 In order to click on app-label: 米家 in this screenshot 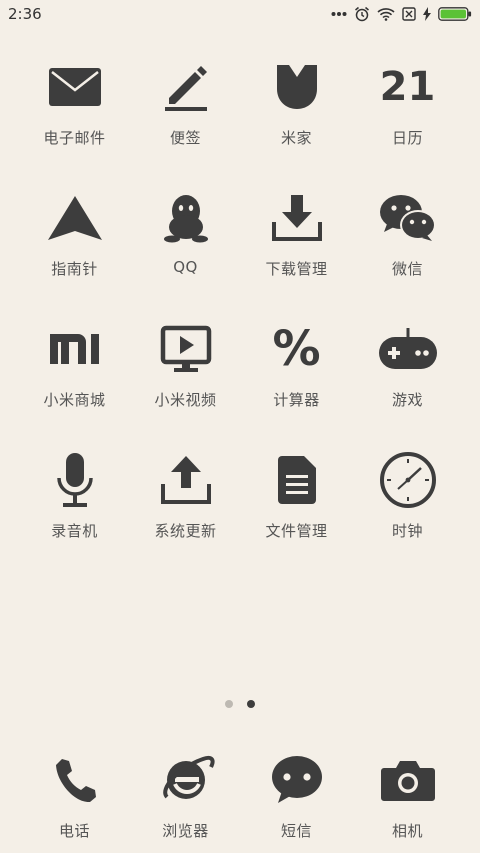, I will do `click(296, 138)`.